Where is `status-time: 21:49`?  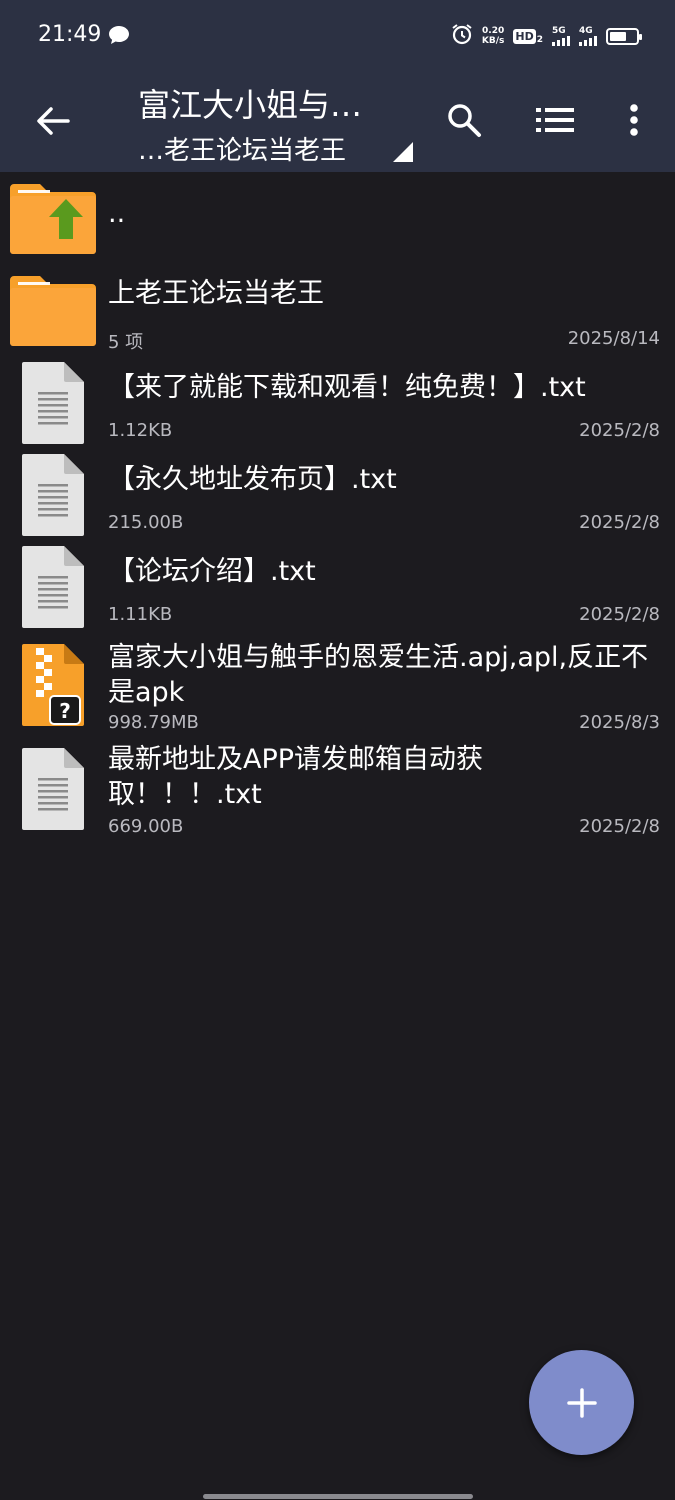 status-time: 21:49 is located at coordinates (70, 34).